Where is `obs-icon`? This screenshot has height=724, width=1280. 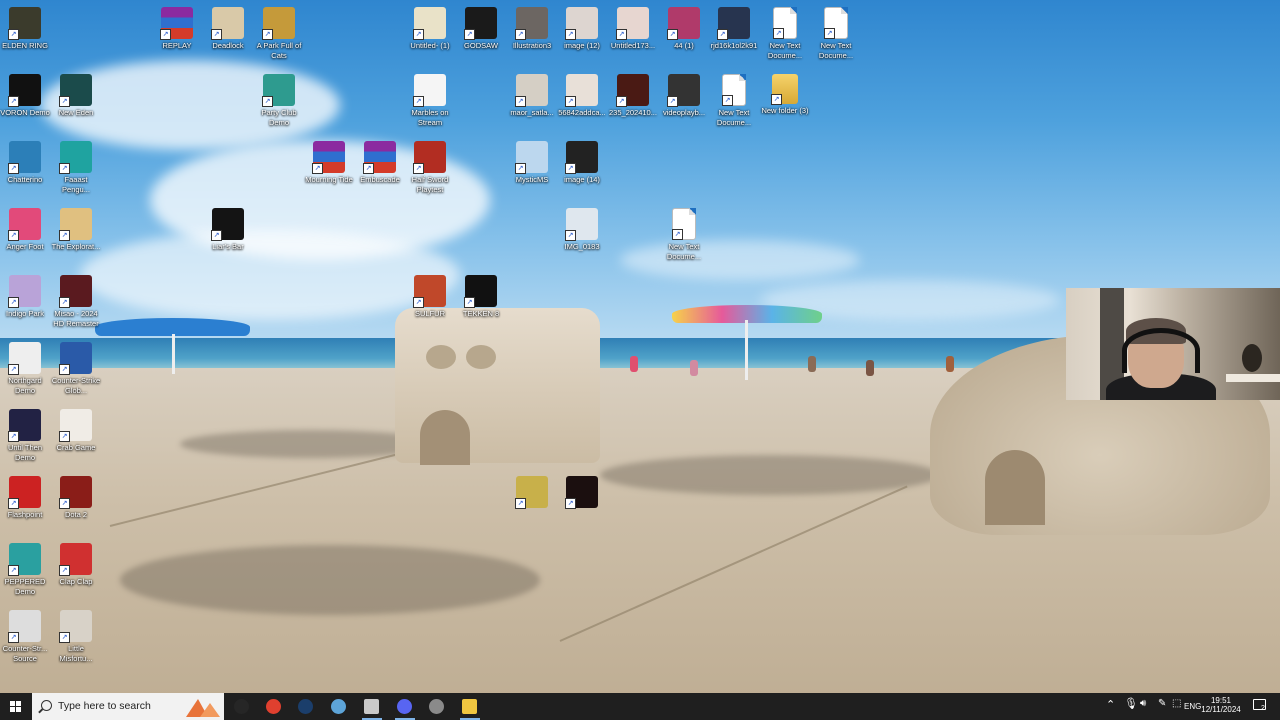
obs-icon is located at coordinates (241, 706).